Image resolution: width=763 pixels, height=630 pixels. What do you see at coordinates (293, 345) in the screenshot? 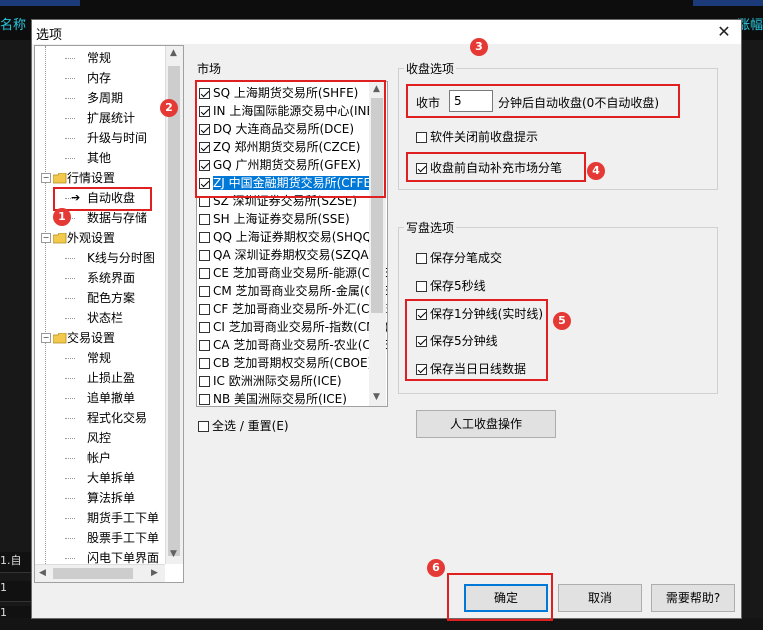
I see `market-item: CA 芝加哥商业交易所-农业(CME)` at bounding box center [293, 345].